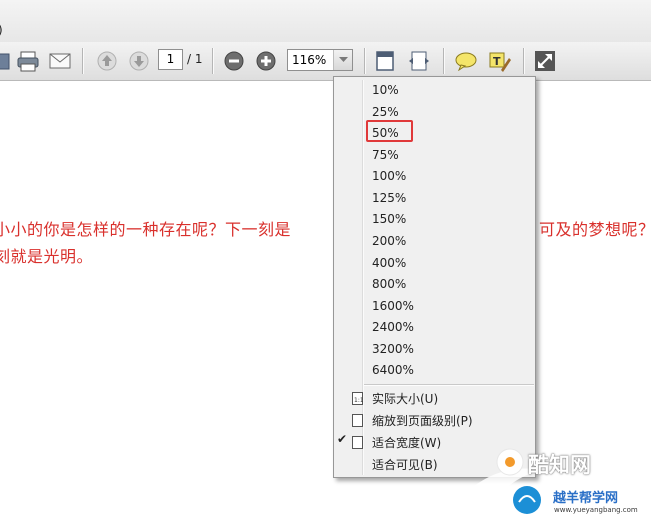 Image resolution: width=651 pixels, height=518 pixels. What do you see at coordinates (342, 439) in the screenshot?
I see `checkmark-icon: ✔` at bounding box center [342, 439].